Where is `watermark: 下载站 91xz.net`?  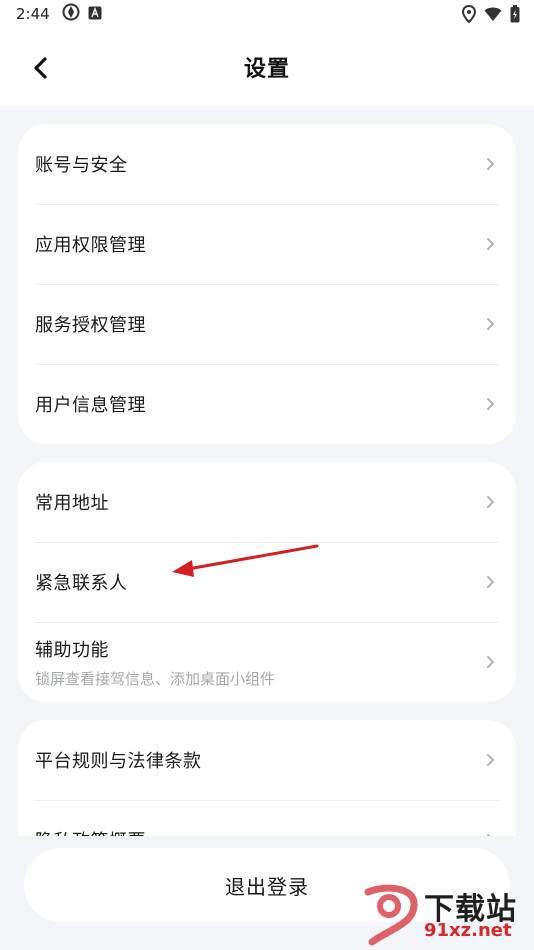
watermark: 下载站 91xz.net is located at coordinates (443, 915).